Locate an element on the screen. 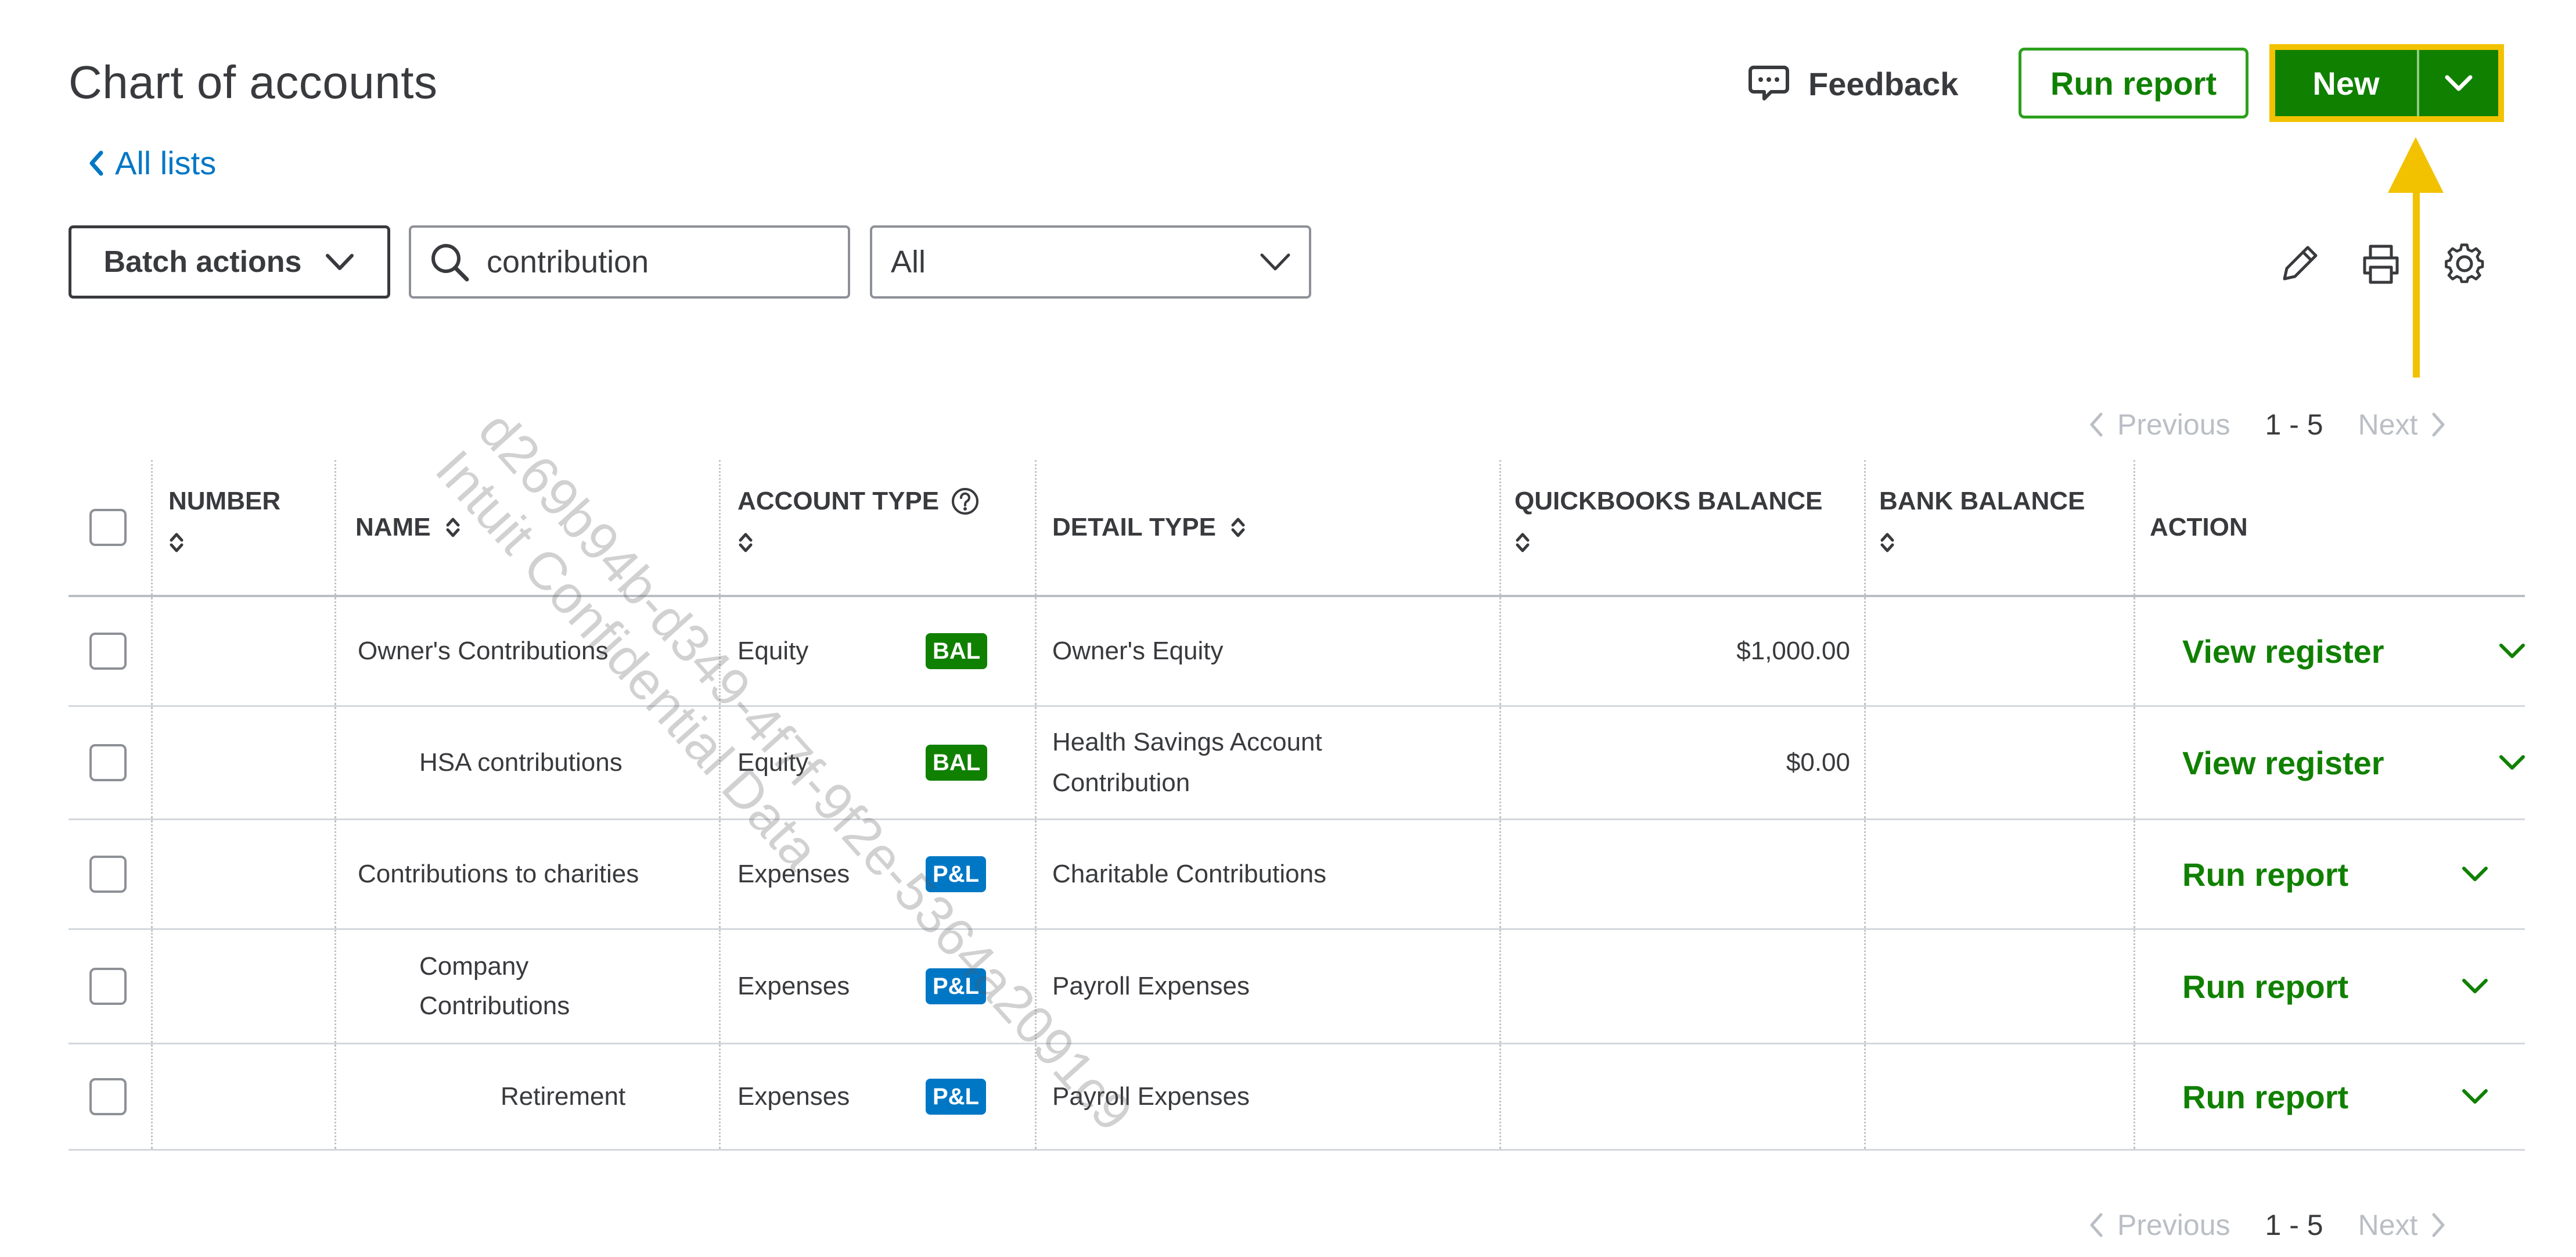 This screenshot has width=2576, height=1257. header-number-label: NUMBER is located at coordinates (224, 501).